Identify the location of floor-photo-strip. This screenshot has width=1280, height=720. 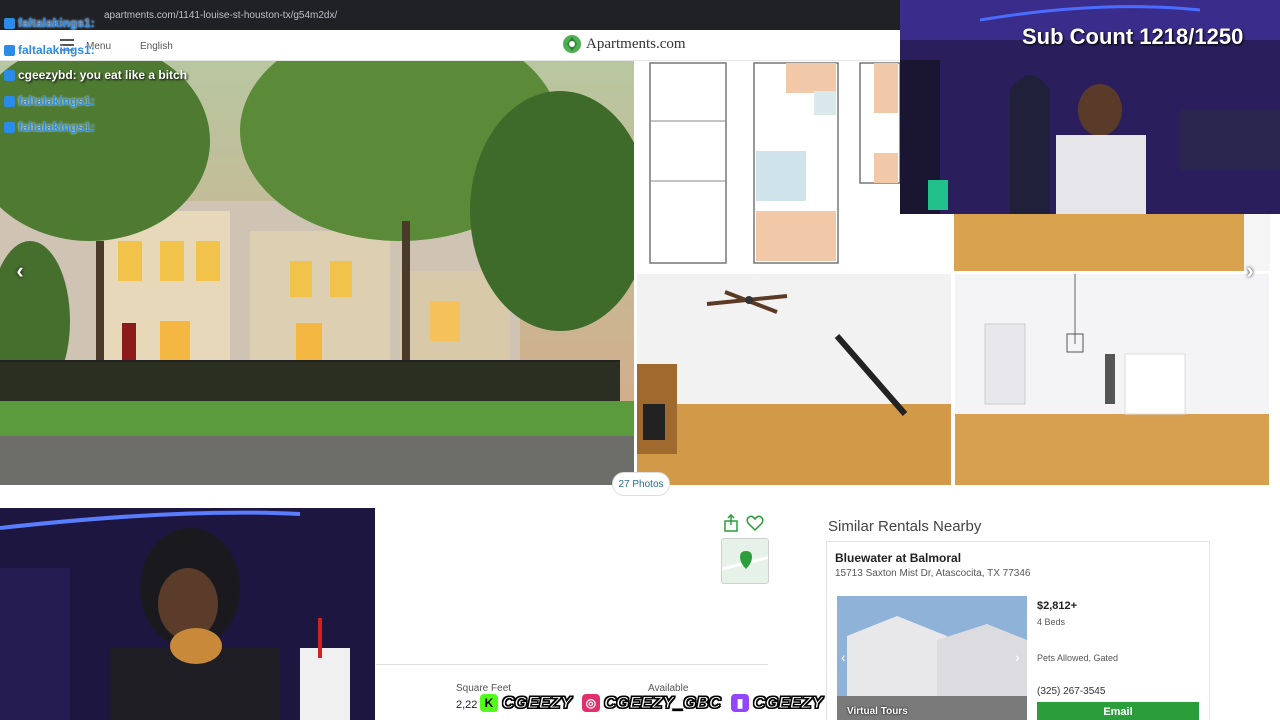
(1112, 242).